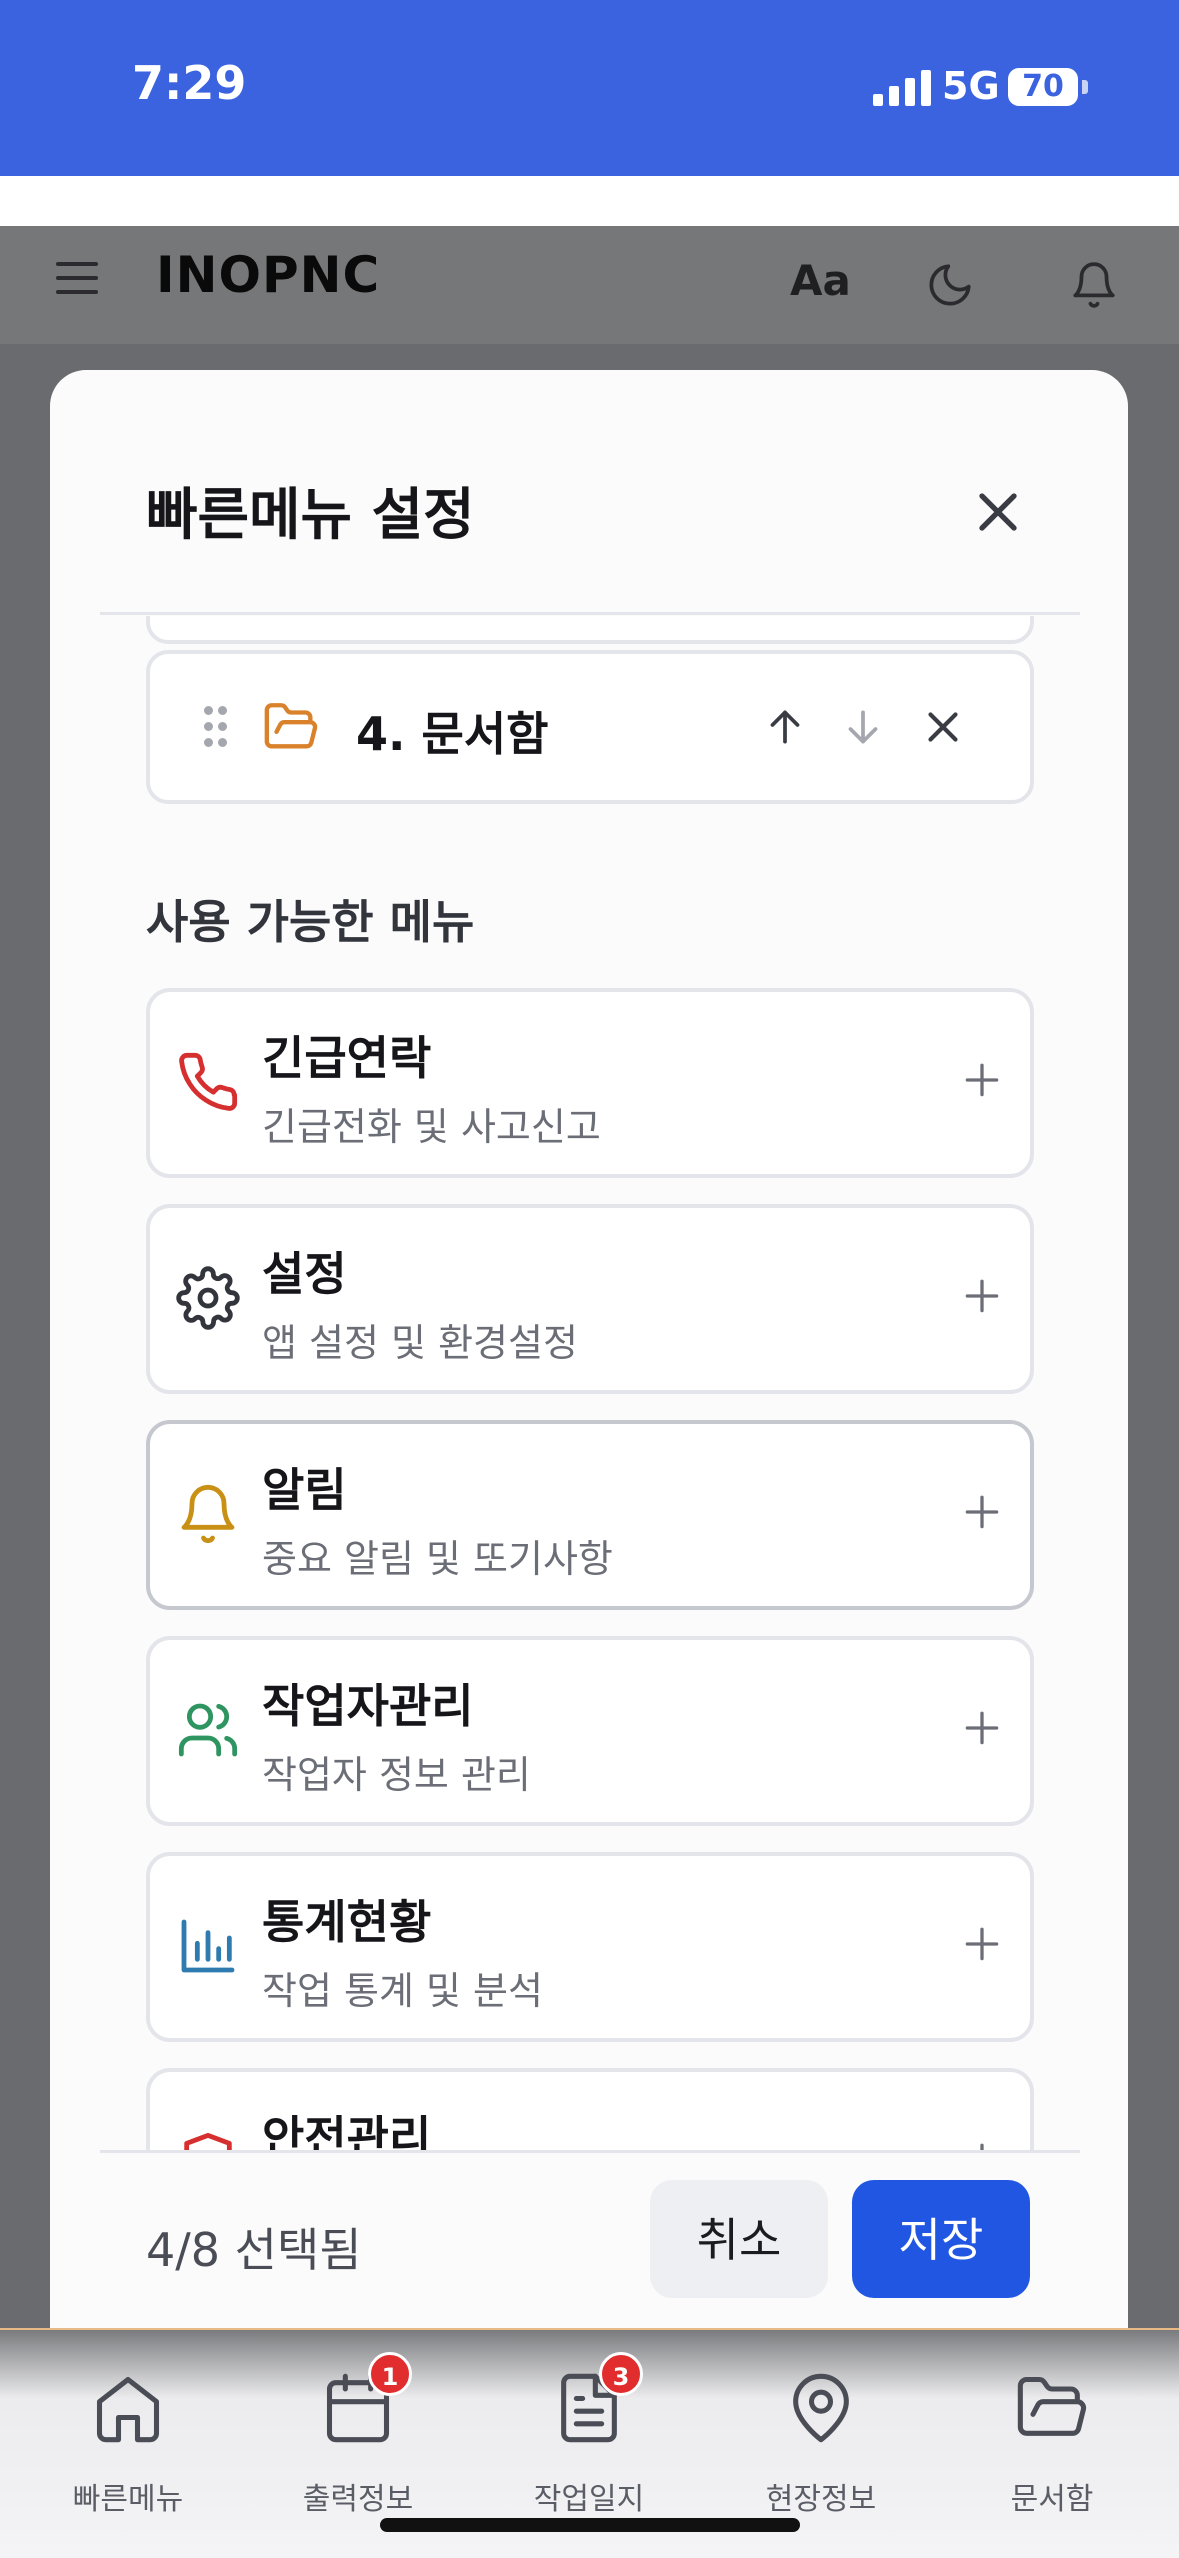 This screenshot has width=1179, height=2558. Describe the element at coordinates (1085, 87) in the screenshot. I see `battery-nub` at that location.